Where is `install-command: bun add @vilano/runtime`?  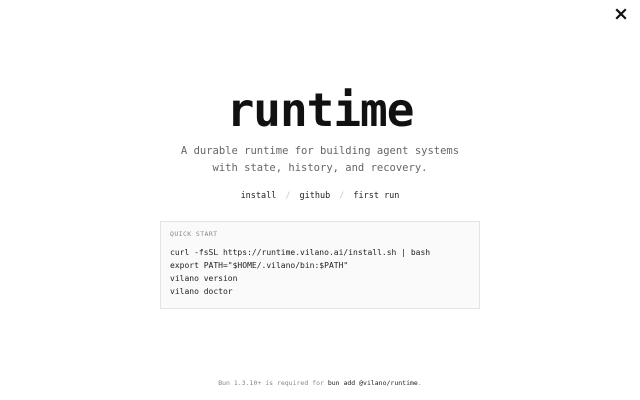
install-command: bun add @vilano/runtime is located at coordinates (372, 383).